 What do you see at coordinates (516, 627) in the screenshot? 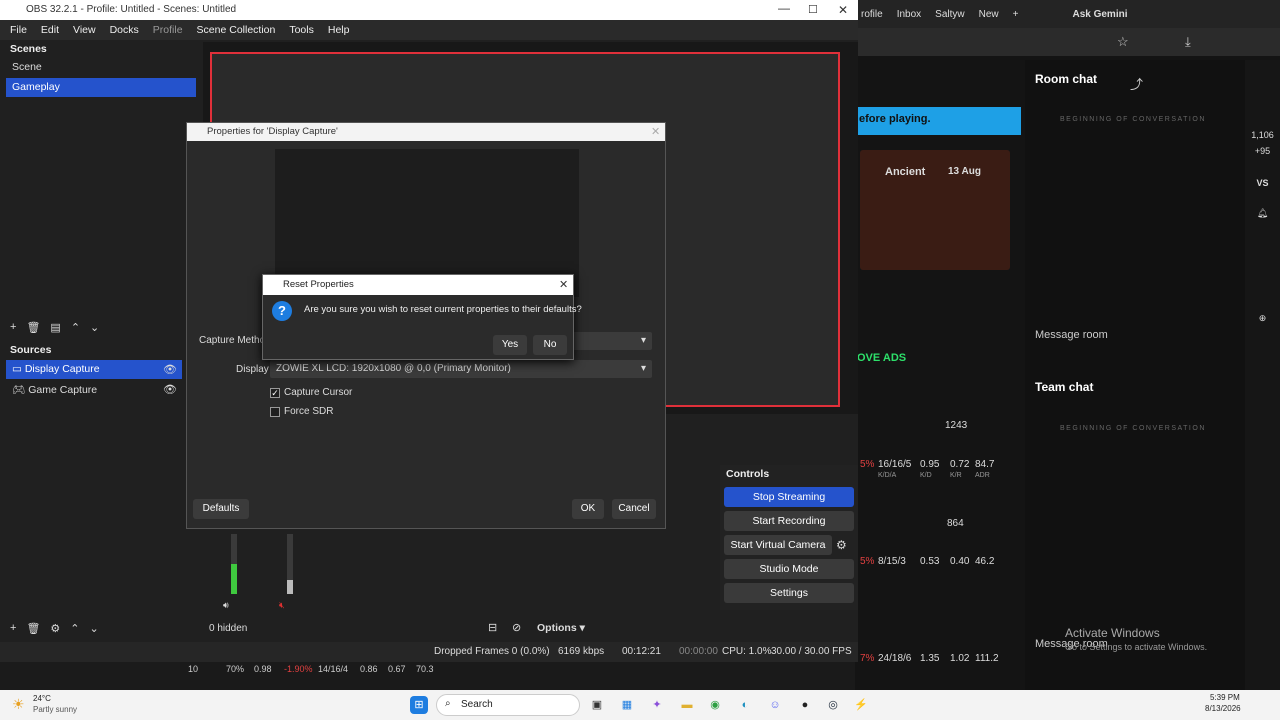
I see `link-icon: ⊘` at bounding box center [516, 627].